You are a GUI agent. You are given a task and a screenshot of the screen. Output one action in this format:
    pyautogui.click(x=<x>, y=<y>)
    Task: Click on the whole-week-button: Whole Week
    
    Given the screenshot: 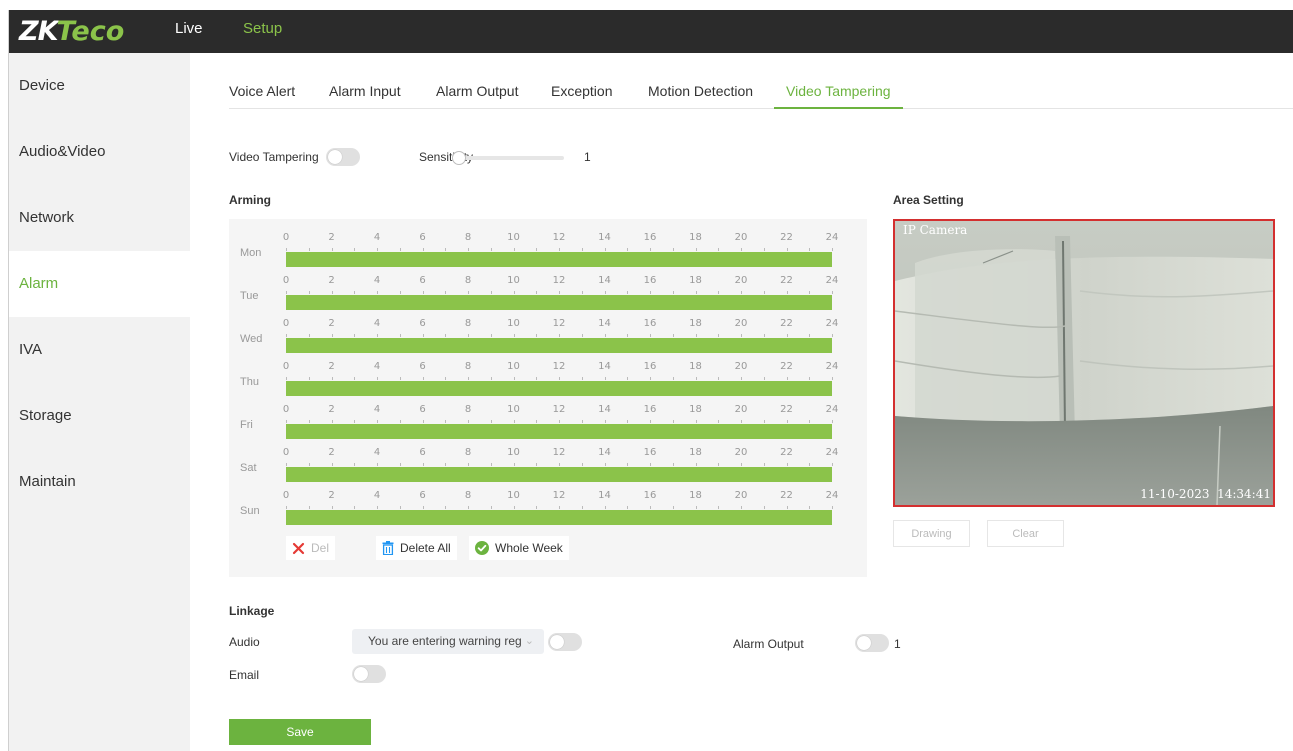 What is the action you would take?
    pyautogui.click(x=519, y=548)
    